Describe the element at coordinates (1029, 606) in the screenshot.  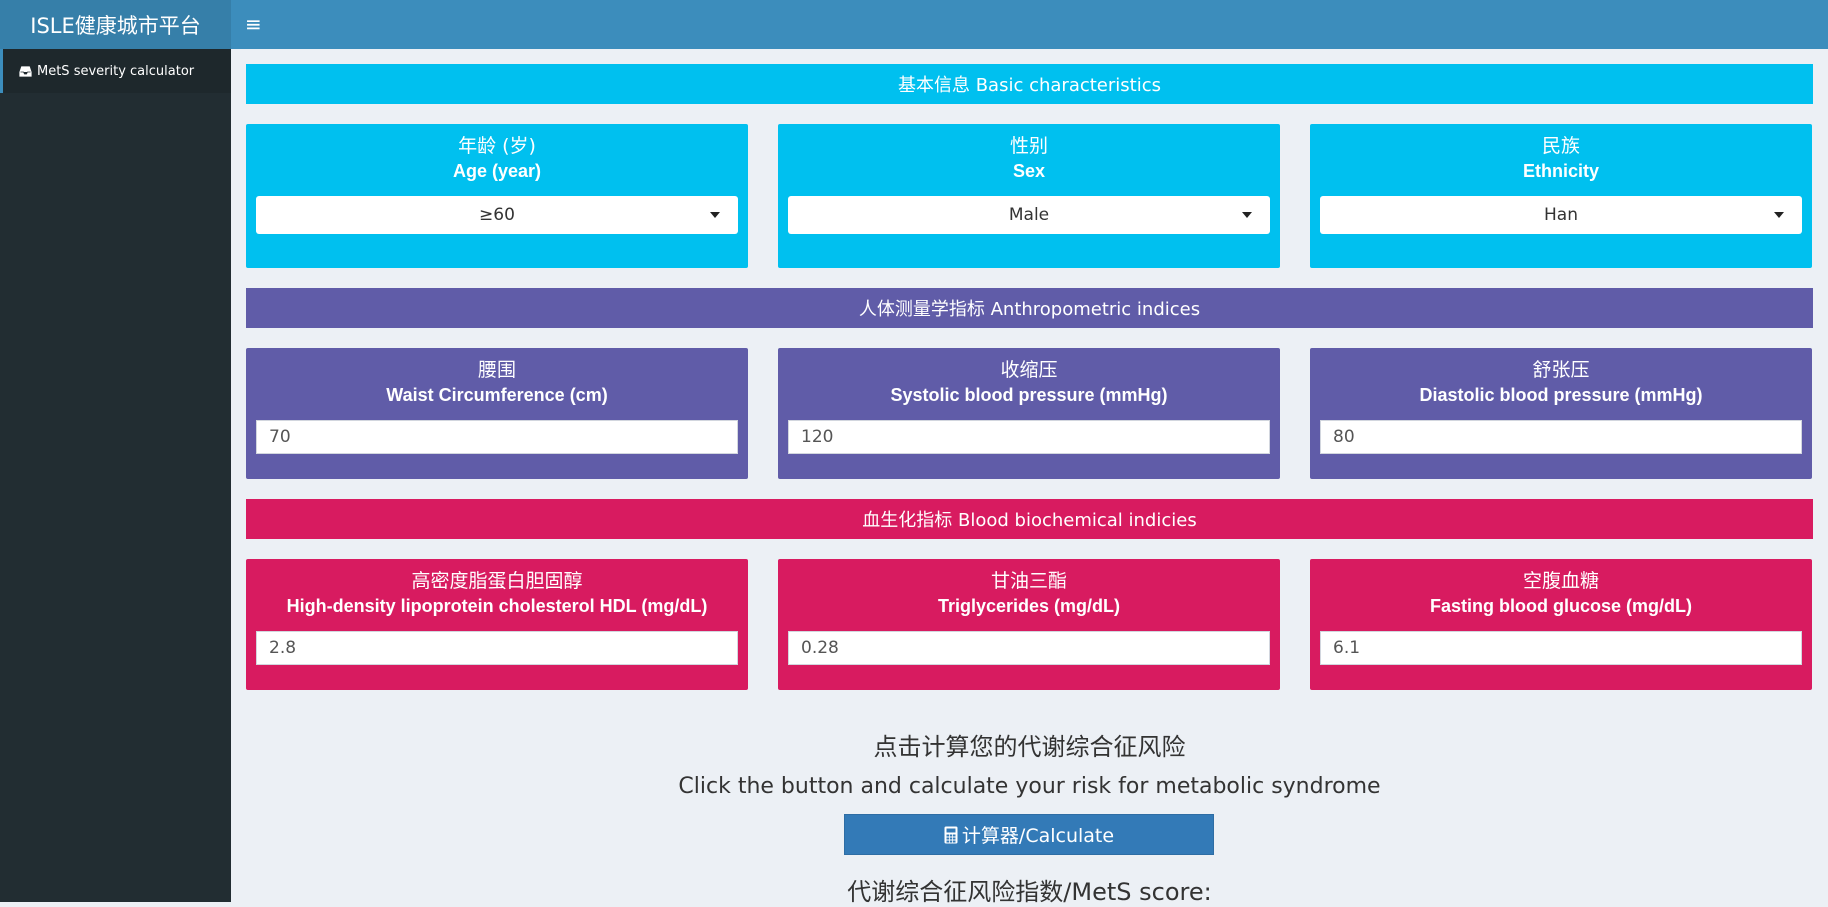
I see `field-label-en: Triglycerides (mg/dL)` at that location.